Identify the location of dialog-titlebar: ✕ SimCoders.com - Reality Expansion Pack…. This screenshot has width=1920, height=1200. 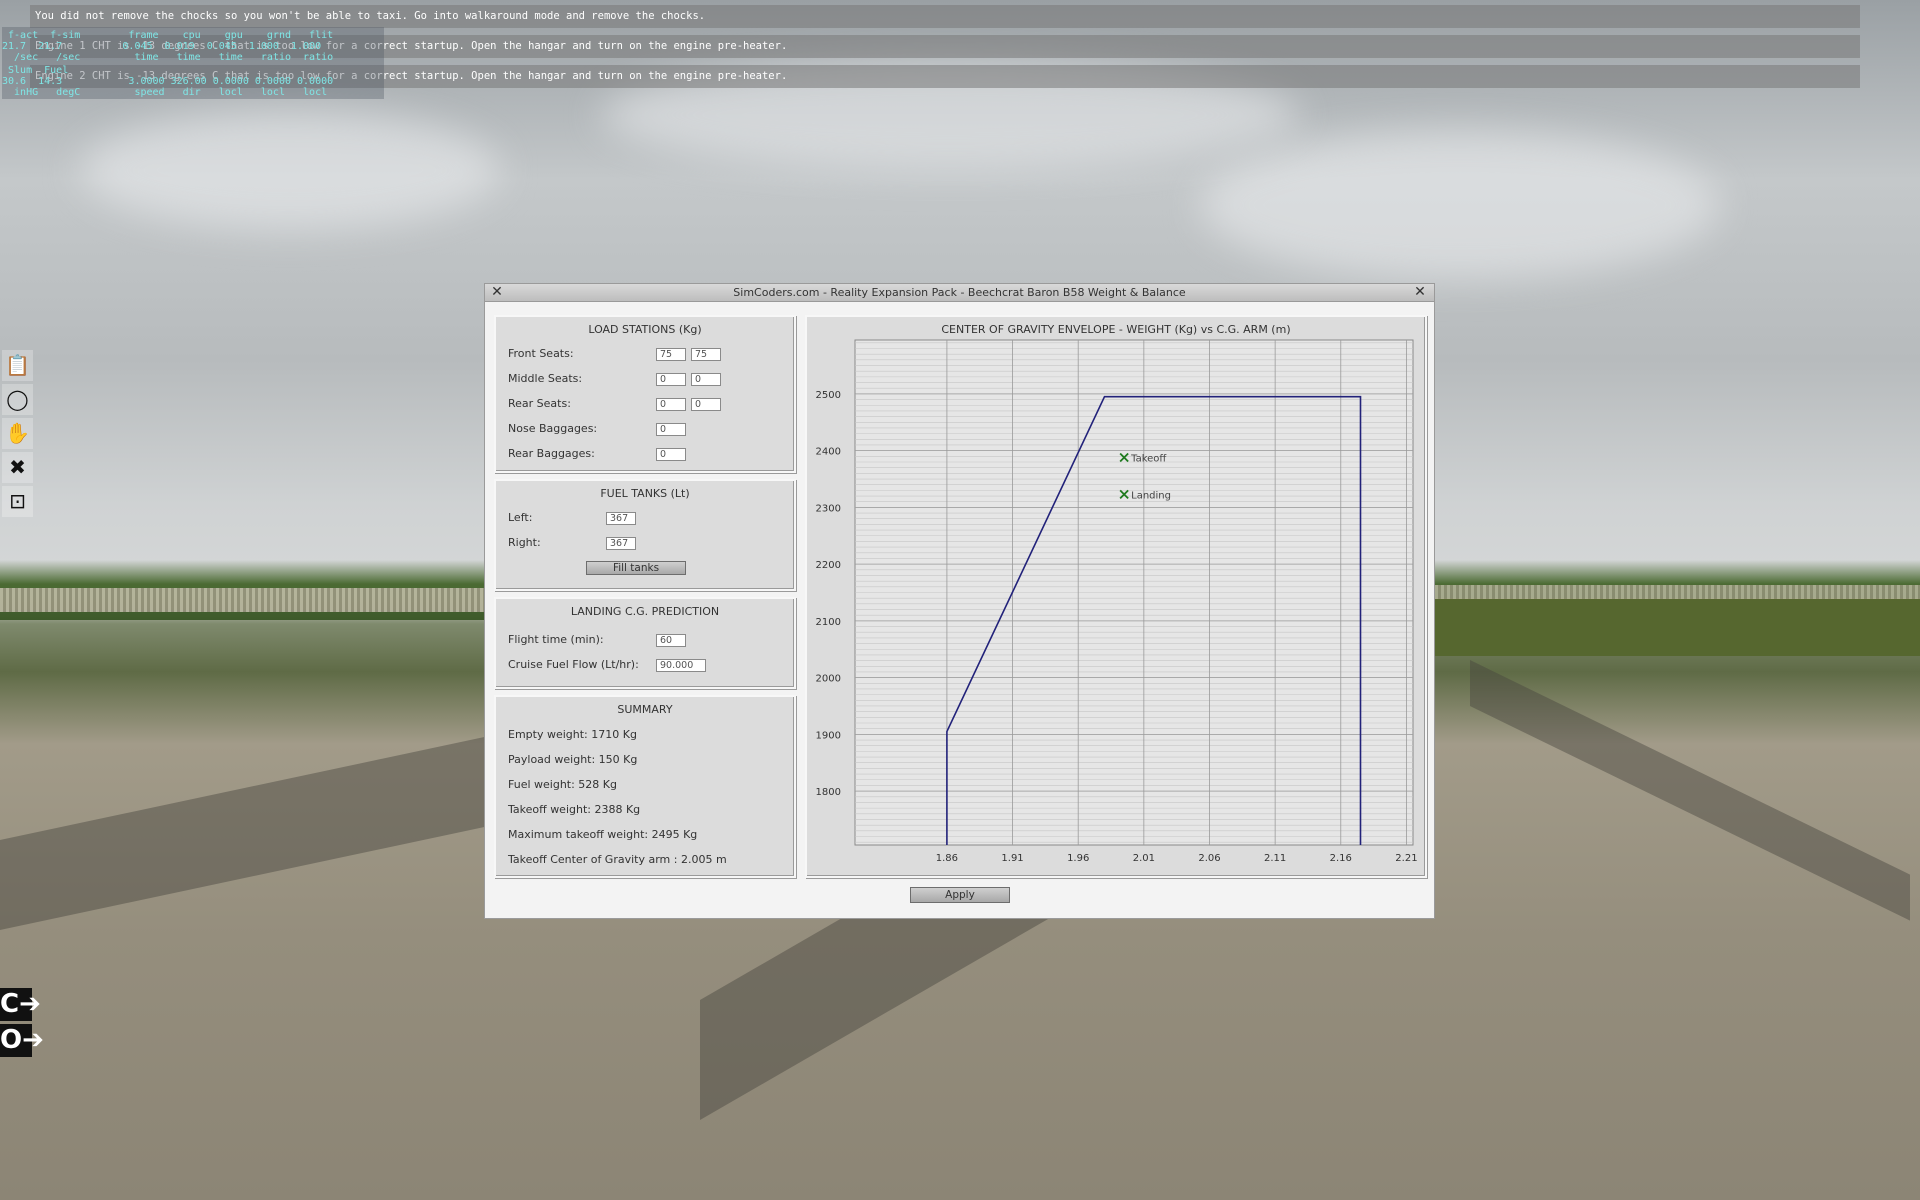
(959, 293).